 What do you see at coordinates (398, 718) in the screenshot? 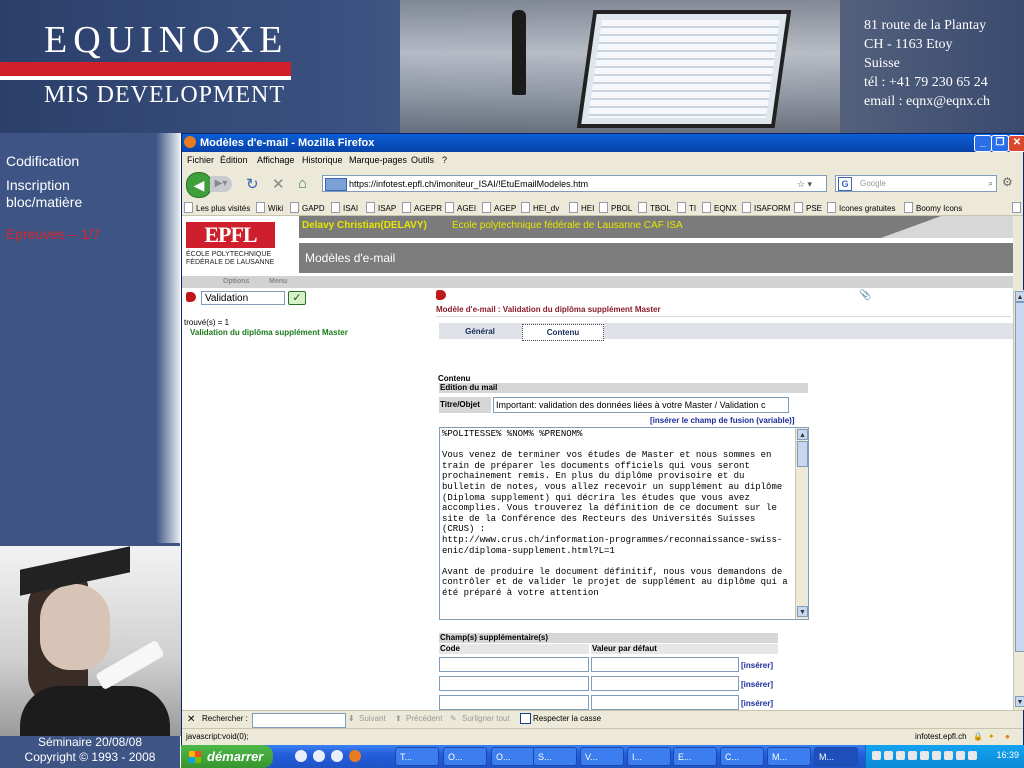
I see `find-prev-arrow-icon: ⬆` at bounding box center [398, 718].